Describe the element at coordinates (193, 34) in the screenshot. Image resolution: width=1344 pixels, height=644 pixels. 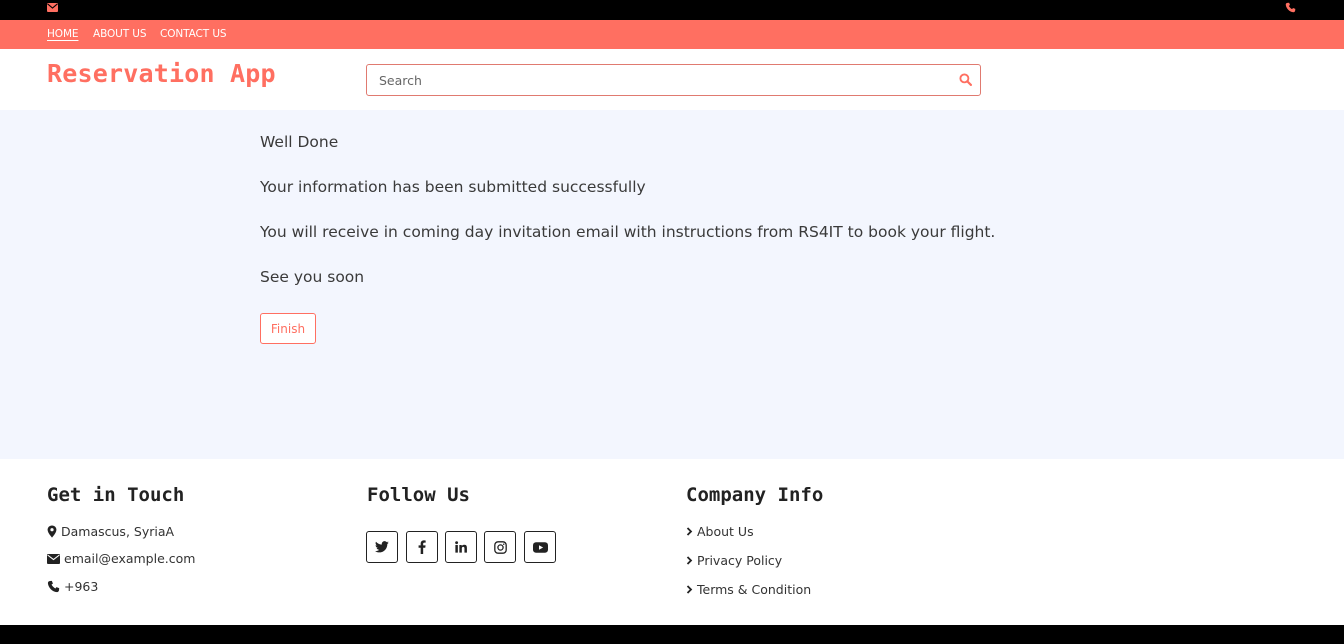
I see `nav-contact-link: CONTACT US` at that location.